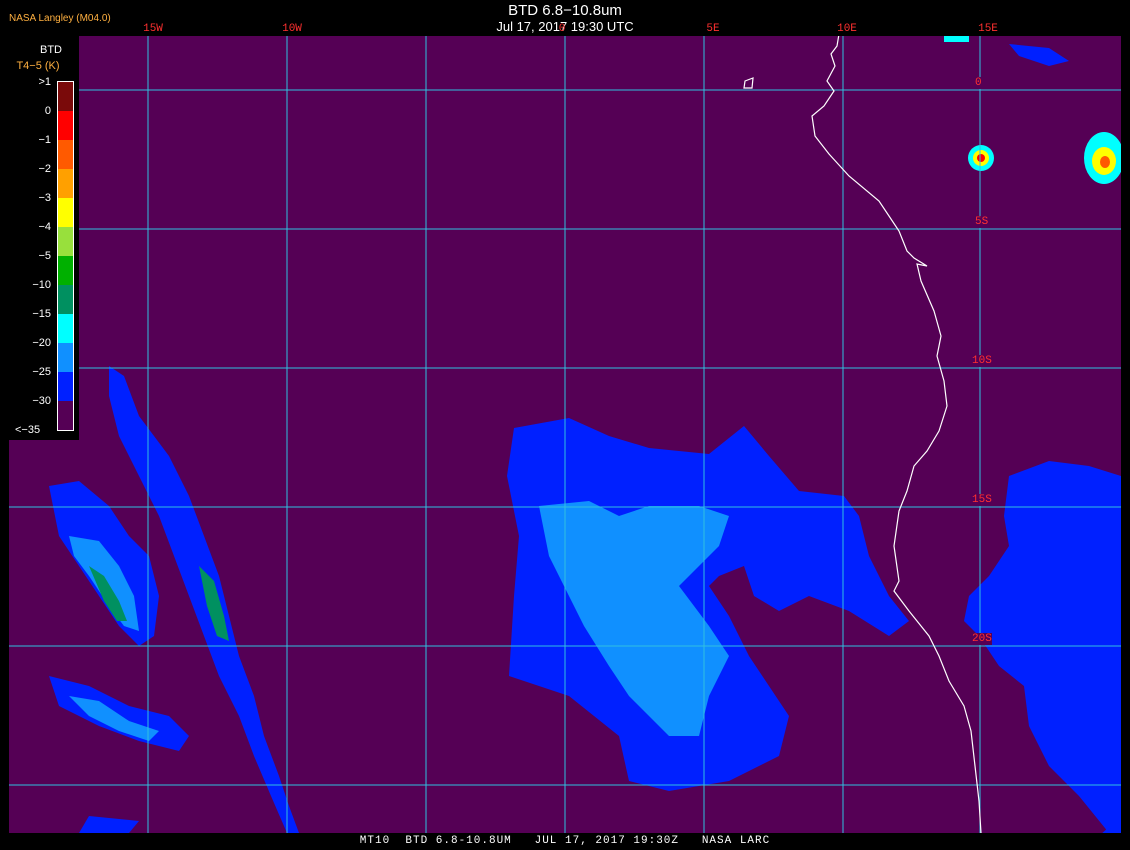 The image size is (1130, 850). I want to click on legend-tick-label: −10, so click(41, 285).